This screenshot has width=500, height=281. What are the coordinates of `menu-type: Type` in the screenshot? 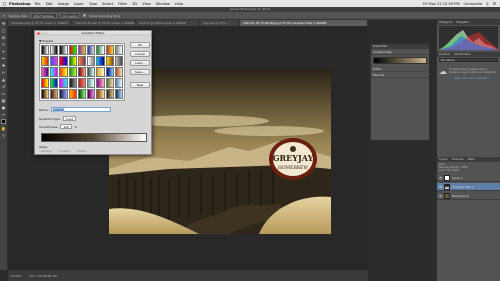 It's located at (93, 4).